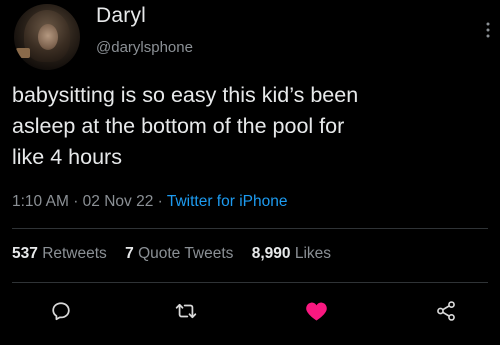  I want to click on like-button, so click(316, 311).